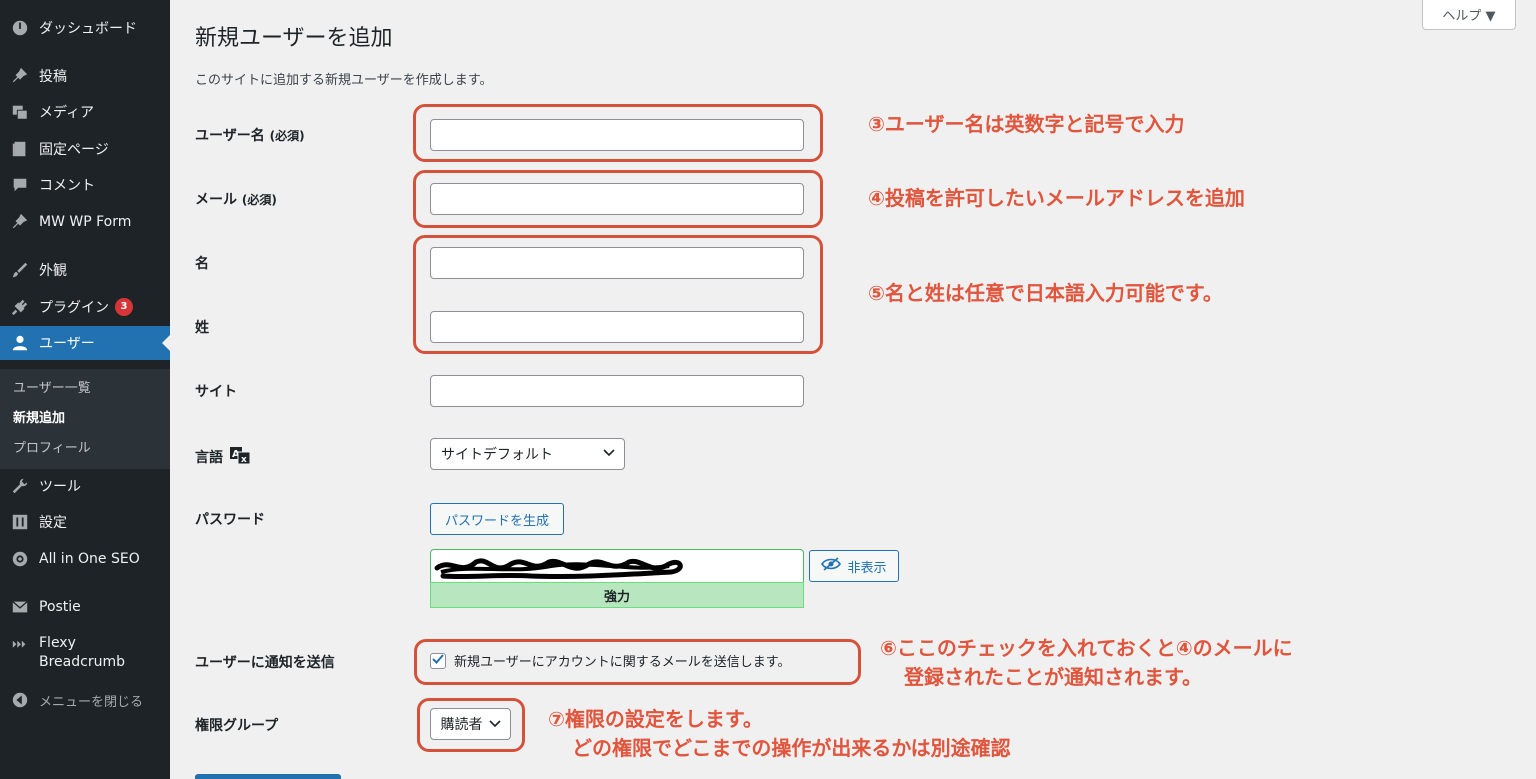  Describe the element at coordinates (216, 392) in the screenshot. I see `site-label: サイト` at that location.